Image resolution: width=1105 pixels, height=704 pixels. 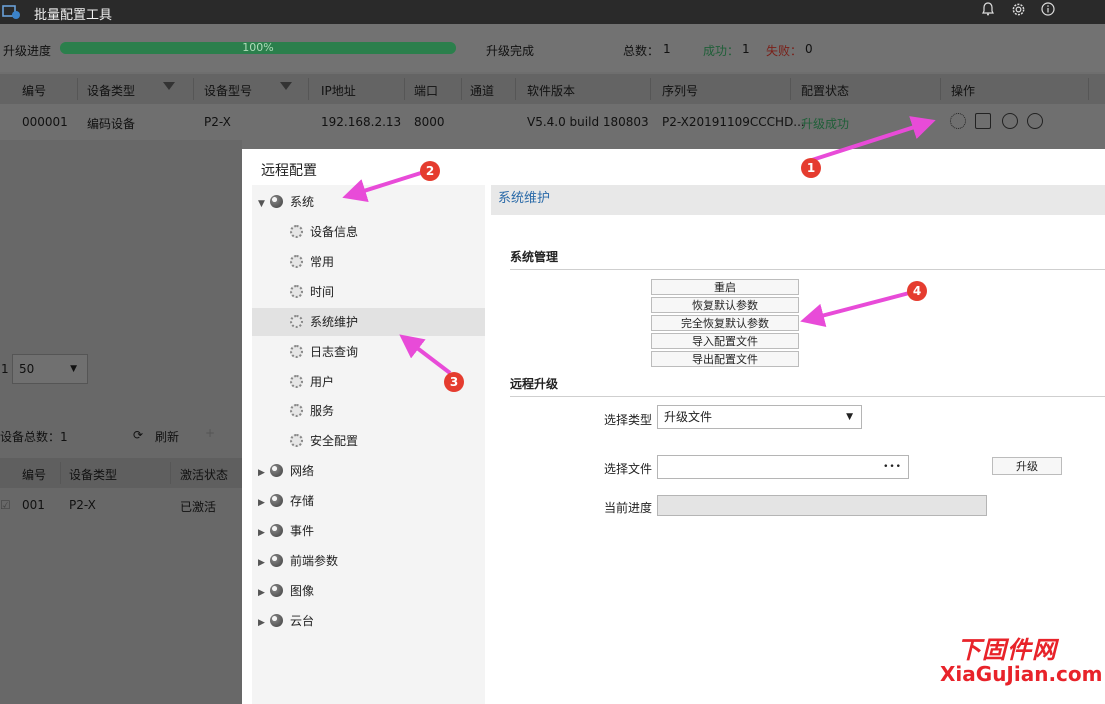 What do you see at coordinates (426, 90) in the screenshot?
I see `col-port: 端口` at bounding box center [426, 90].